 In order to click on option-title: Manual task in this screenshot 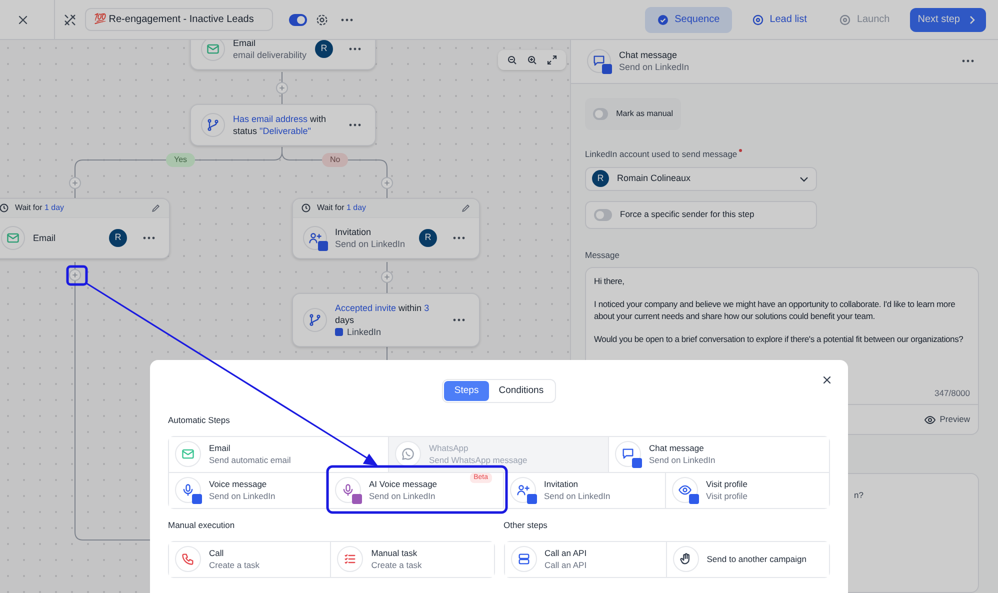, I will do `click(394, 553)`.